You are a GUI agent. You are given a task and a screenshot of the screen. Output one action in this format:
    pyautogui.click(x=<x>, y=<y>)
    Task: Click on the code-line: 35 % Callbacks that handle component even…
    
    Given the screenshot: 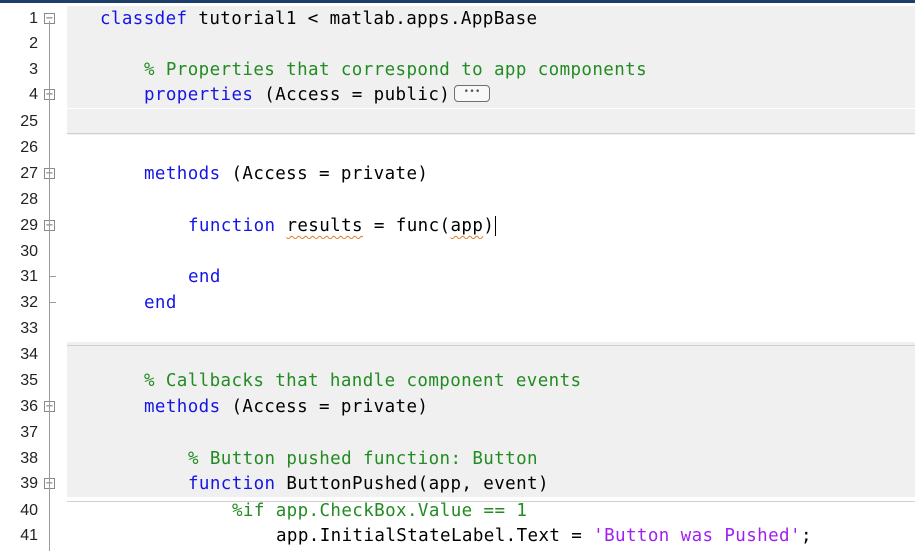 What is the action you would take?
    pyautogui.click(x=457, y=381)
    